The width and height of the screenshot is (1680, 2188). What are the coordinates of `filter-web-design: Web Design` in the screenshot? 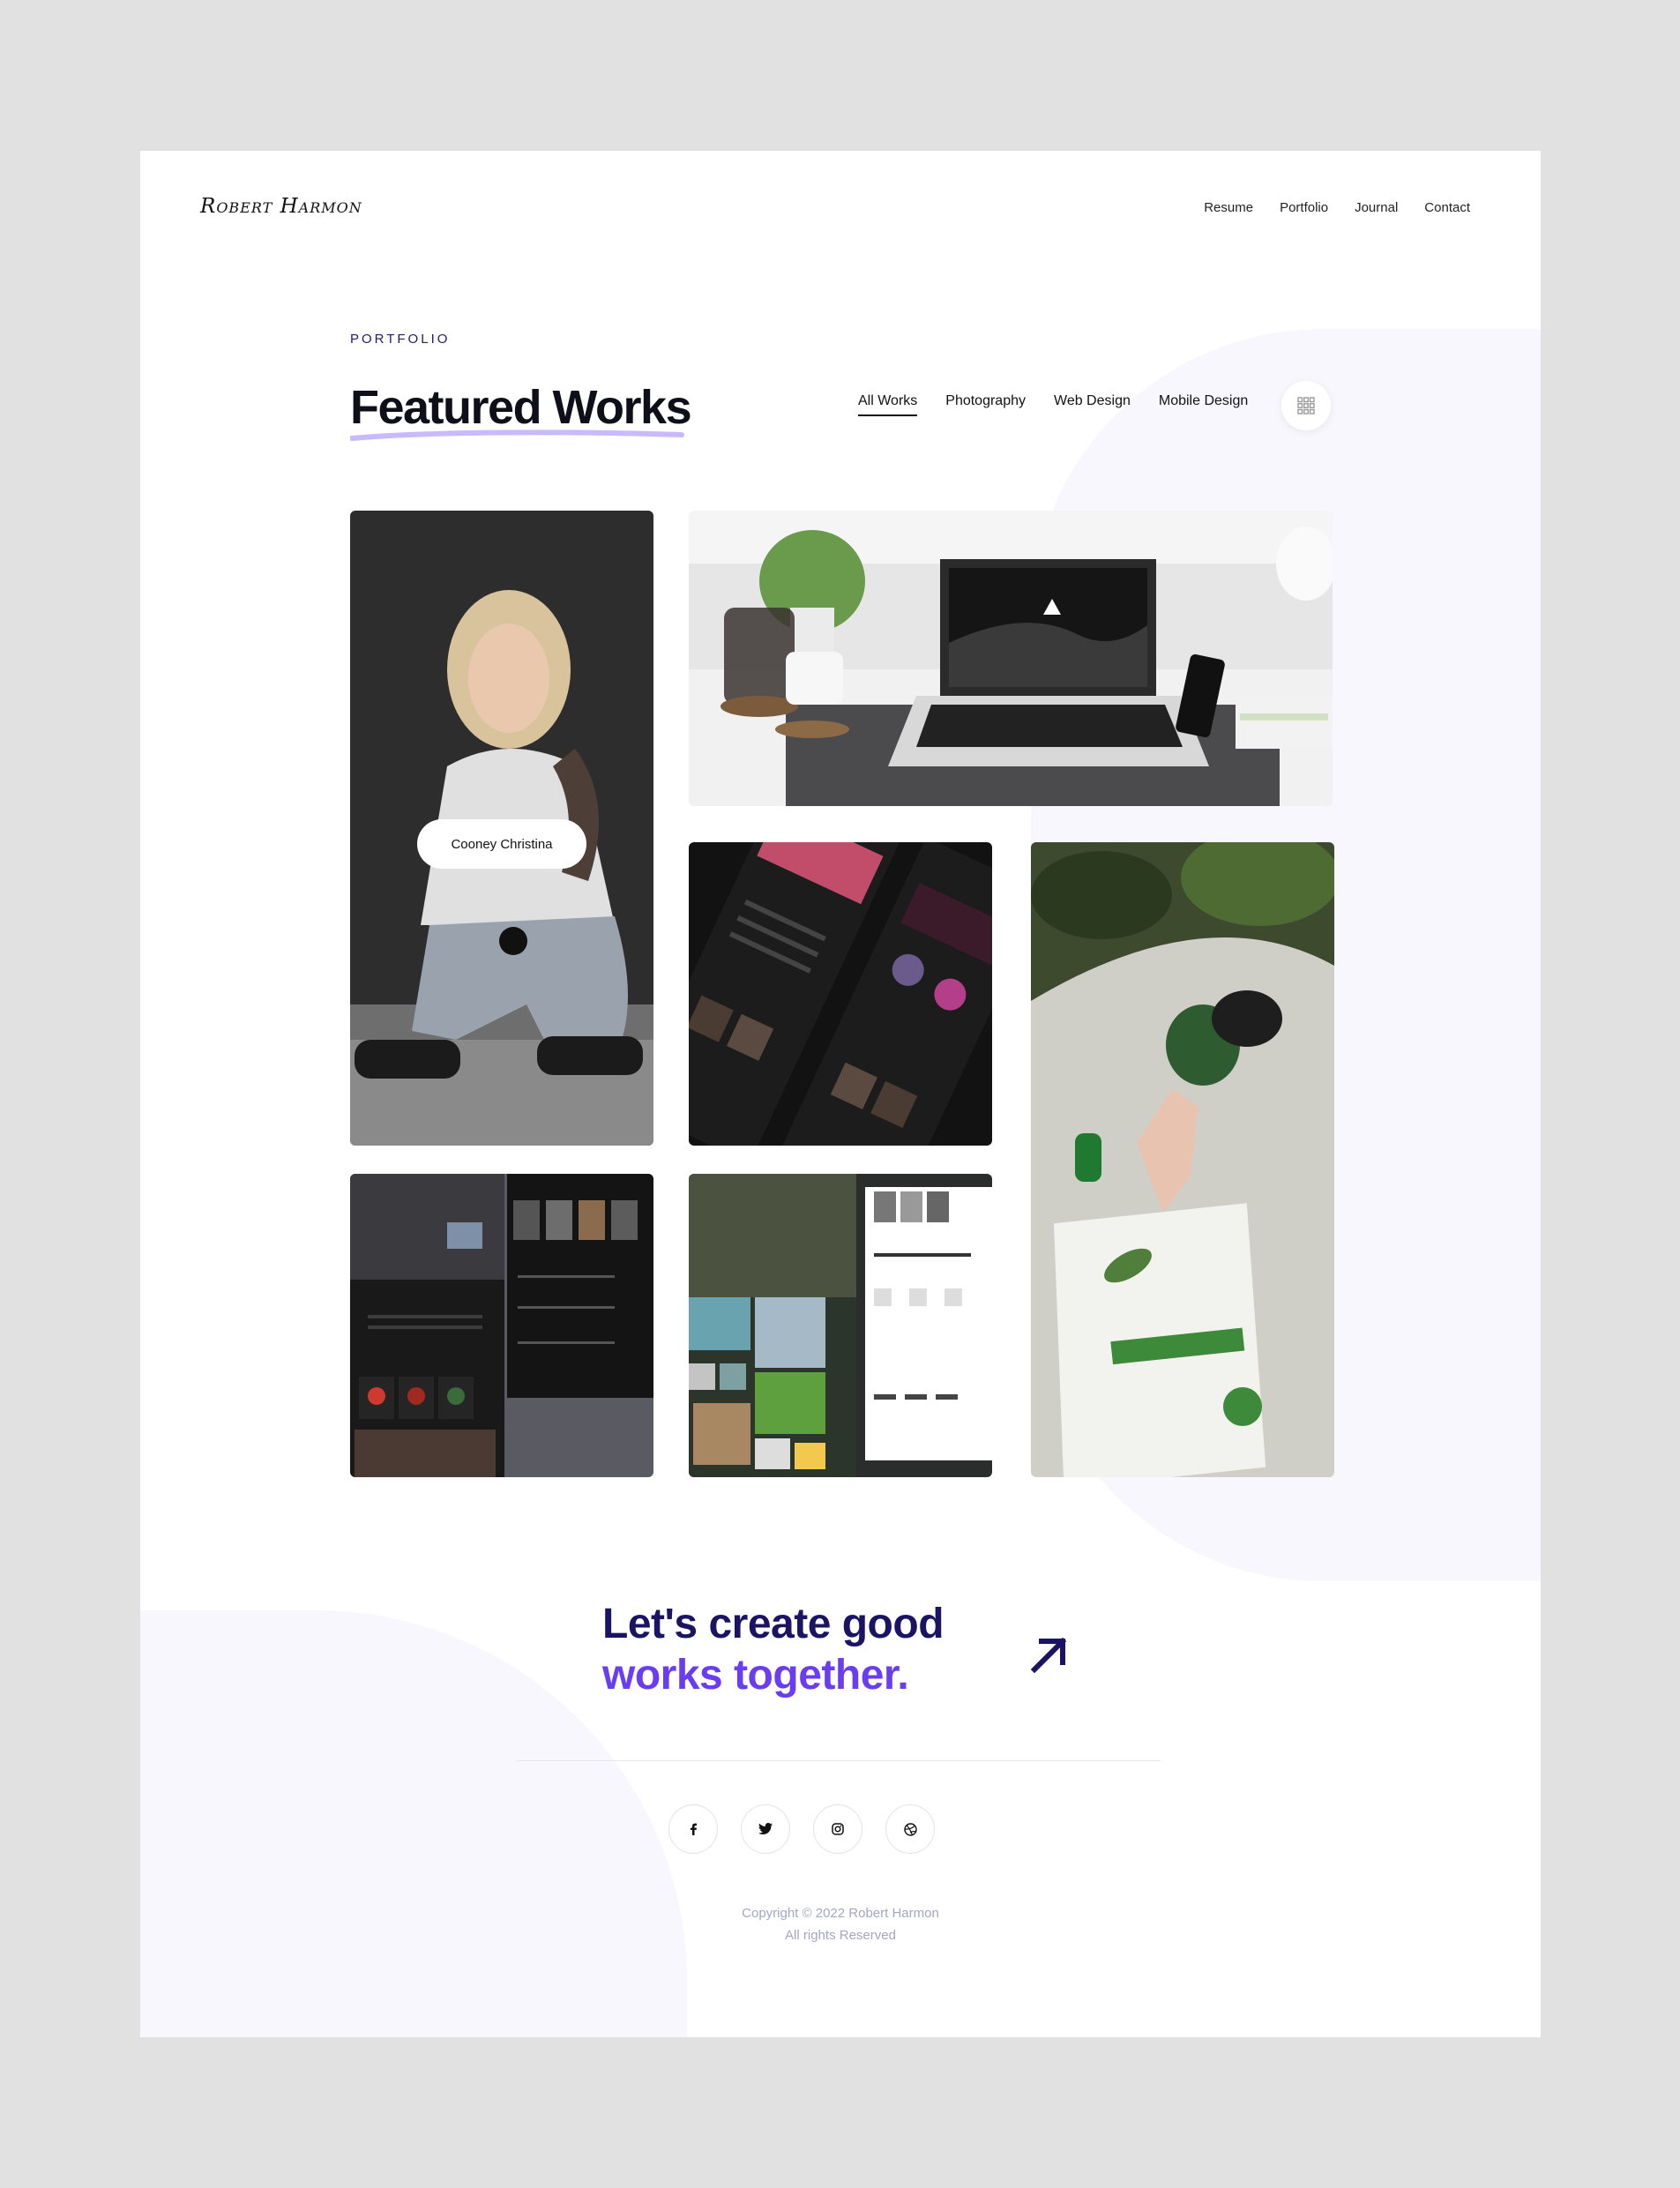 It's located at (1092, 404).